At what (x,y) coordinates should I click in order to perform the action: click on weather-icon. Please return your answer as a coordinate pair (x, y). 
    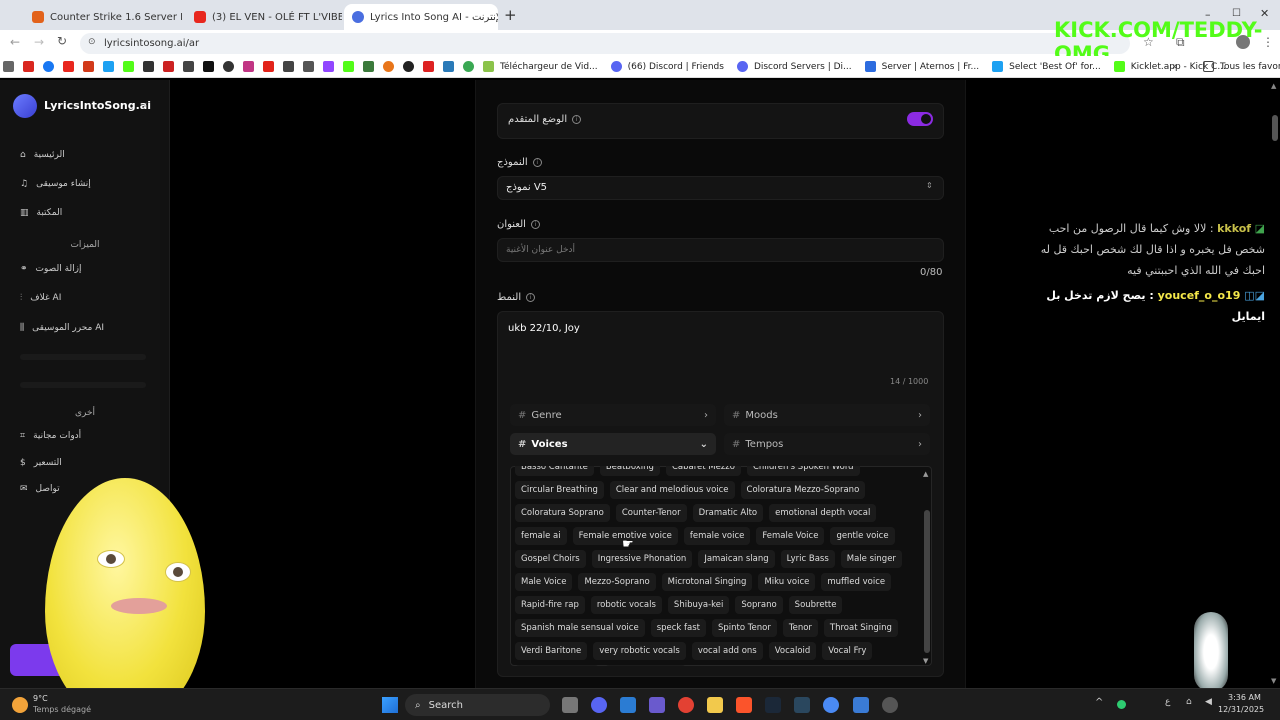
    Looking at the image, I should click on (20, 705).